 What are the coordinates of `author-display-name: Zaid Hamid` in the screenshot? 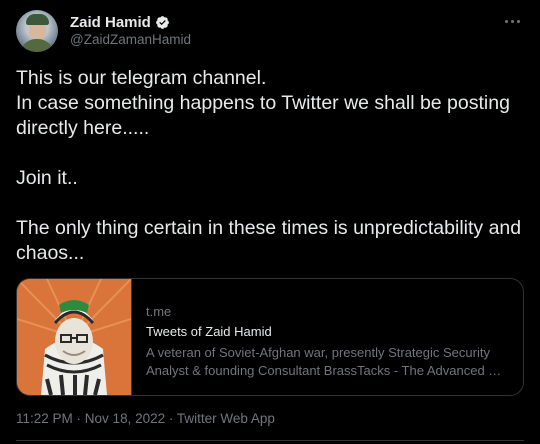 It's located at (110, 22).